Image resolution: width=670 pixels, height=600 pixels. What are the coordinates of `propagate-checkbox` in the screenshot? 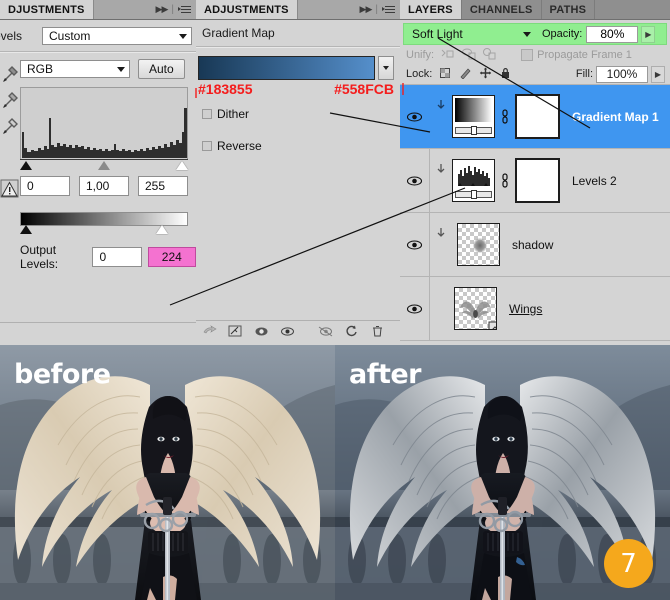 It's located at (527, 54).